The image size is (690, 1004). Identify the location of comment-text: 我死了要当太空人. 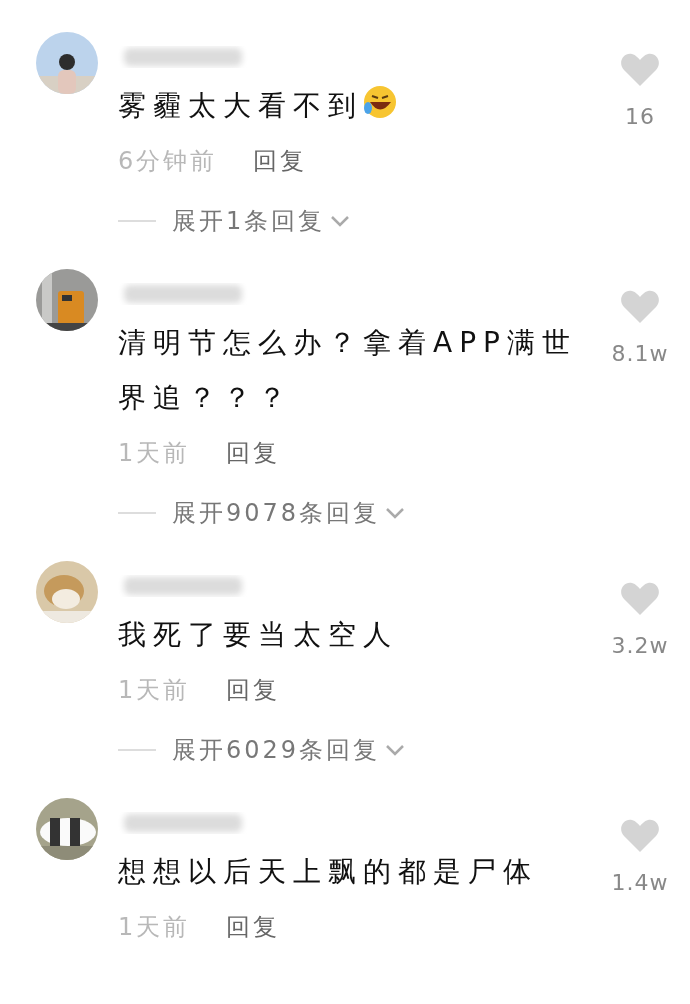
(258, 635).